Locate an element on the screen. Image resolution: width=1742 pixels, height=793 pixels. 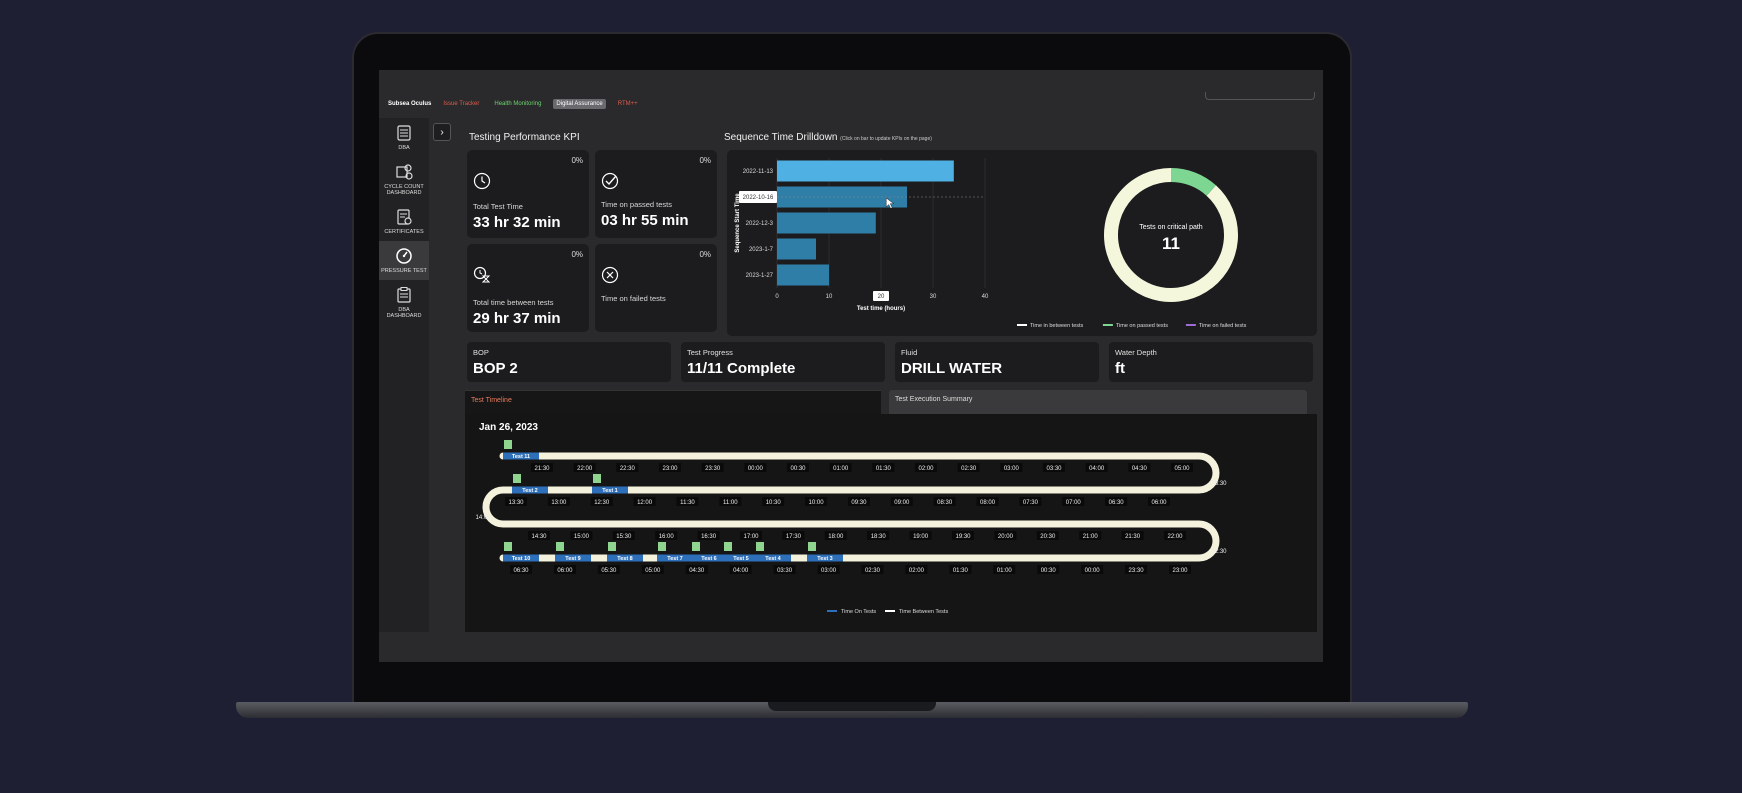
nav-rtm: RTM++ is located at coordinates (628, 104).